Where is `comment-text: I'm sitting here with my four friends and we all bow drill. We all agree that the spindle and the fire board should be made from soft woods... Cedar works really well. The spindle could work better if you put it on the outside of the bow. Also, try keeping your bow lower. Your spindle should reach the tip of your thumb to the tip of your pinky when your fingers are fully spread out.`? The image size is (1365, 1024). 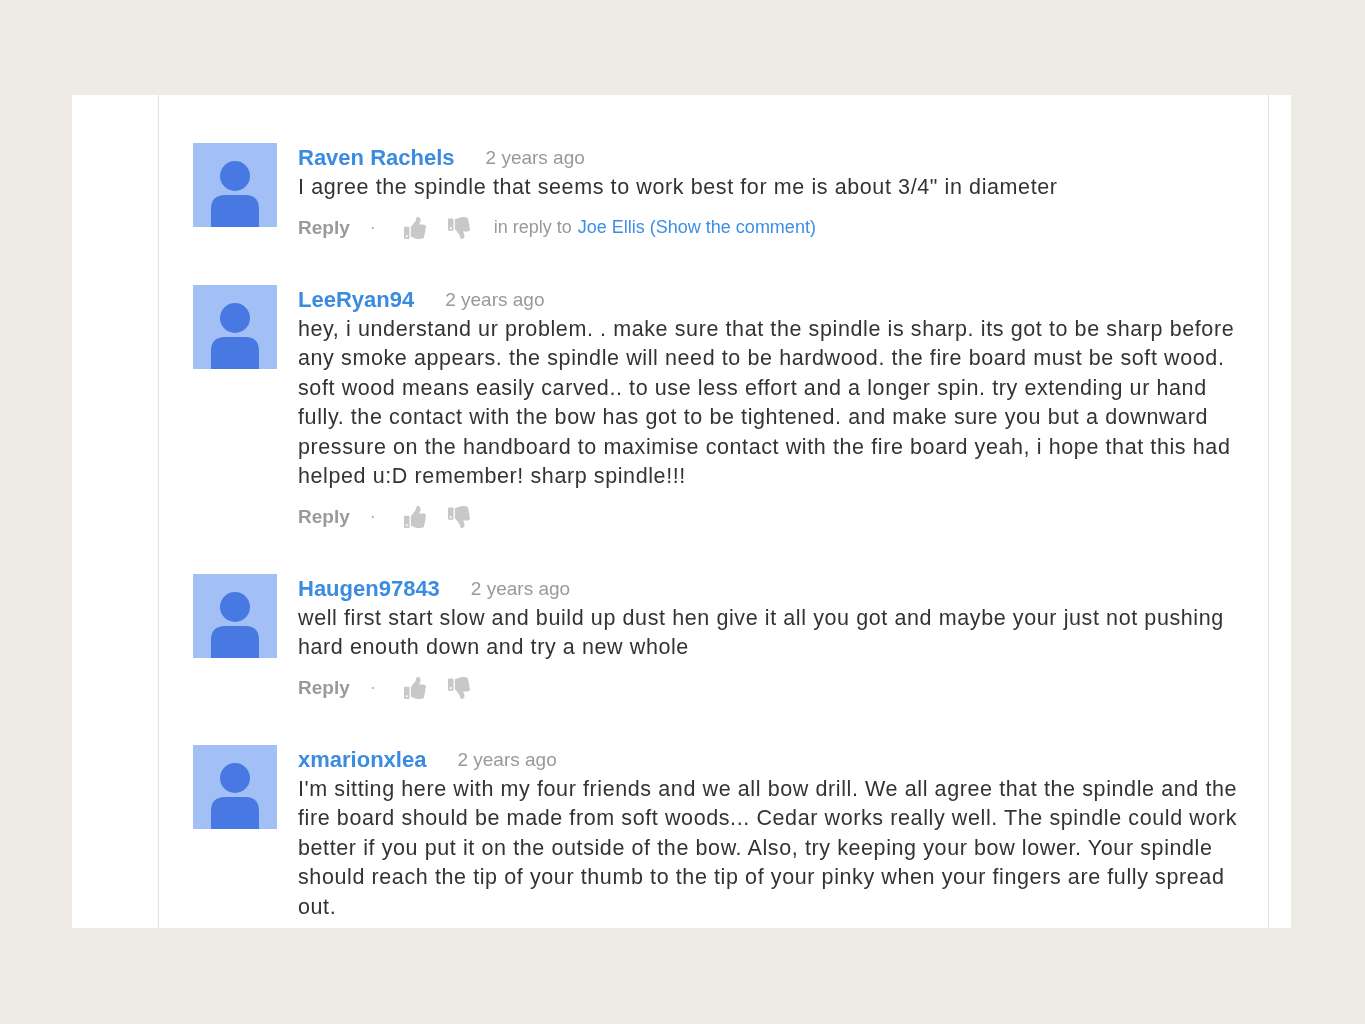 comment-text: I'm sitting here with my four friends and we all bow drill. We all agree that the spindle and the fire board should be made from soft woods... Cedar works really well. The spindle could work better if you put it on the outside of the bow. Also, try keeping your bow lower. Your spindle should reach the tip of your thumb to the tip of your pinky when your fingers are fully spread out. is located at coordinates (768, 848).